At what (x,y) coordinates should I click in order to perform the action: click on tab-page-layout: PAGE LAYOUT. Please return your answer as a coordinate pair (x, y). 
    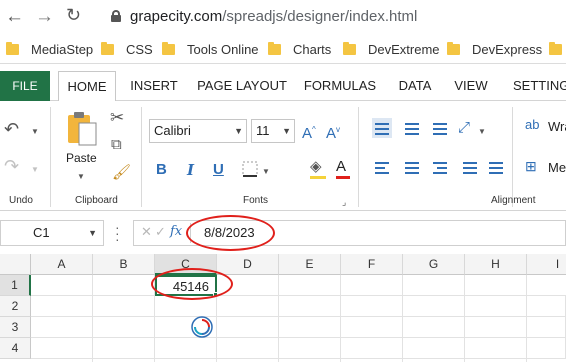
    Looking at the image, I should click on (242, 86).